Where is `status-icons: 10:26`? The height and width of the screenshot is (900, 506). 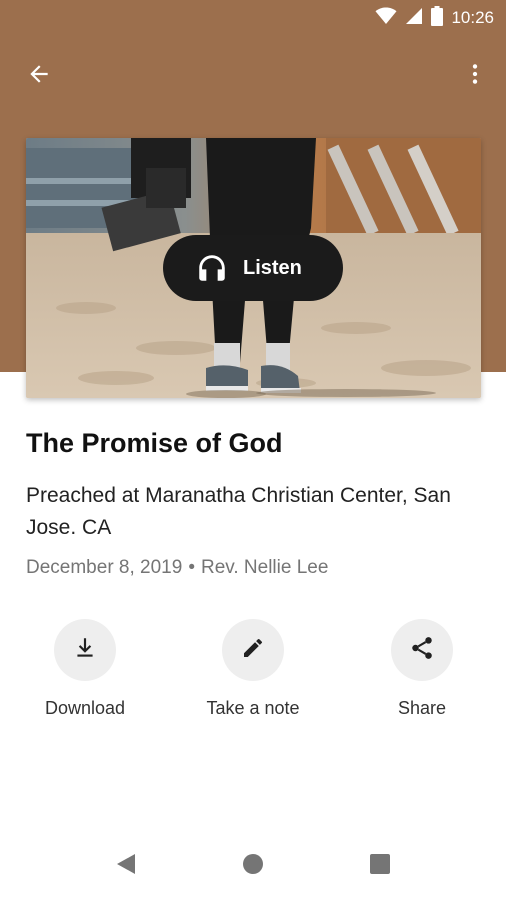
status-icons: 10:26 is located at coordinates (434, 18).